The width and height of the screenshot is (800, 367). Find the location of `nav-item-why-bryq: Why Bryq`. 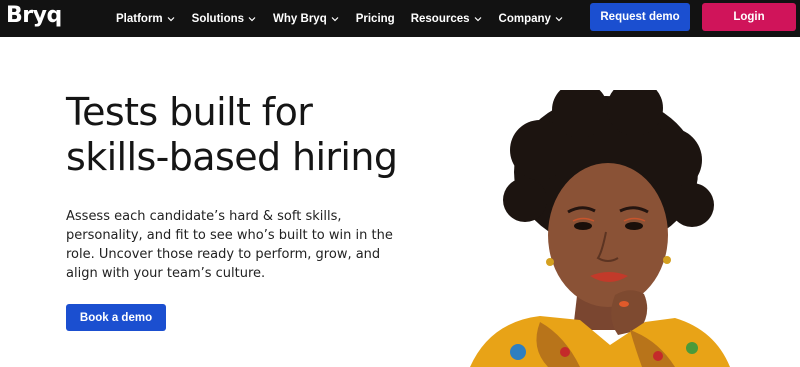

nav-item-why-bryq: Why Bryq is located at coordinates (306, 19).